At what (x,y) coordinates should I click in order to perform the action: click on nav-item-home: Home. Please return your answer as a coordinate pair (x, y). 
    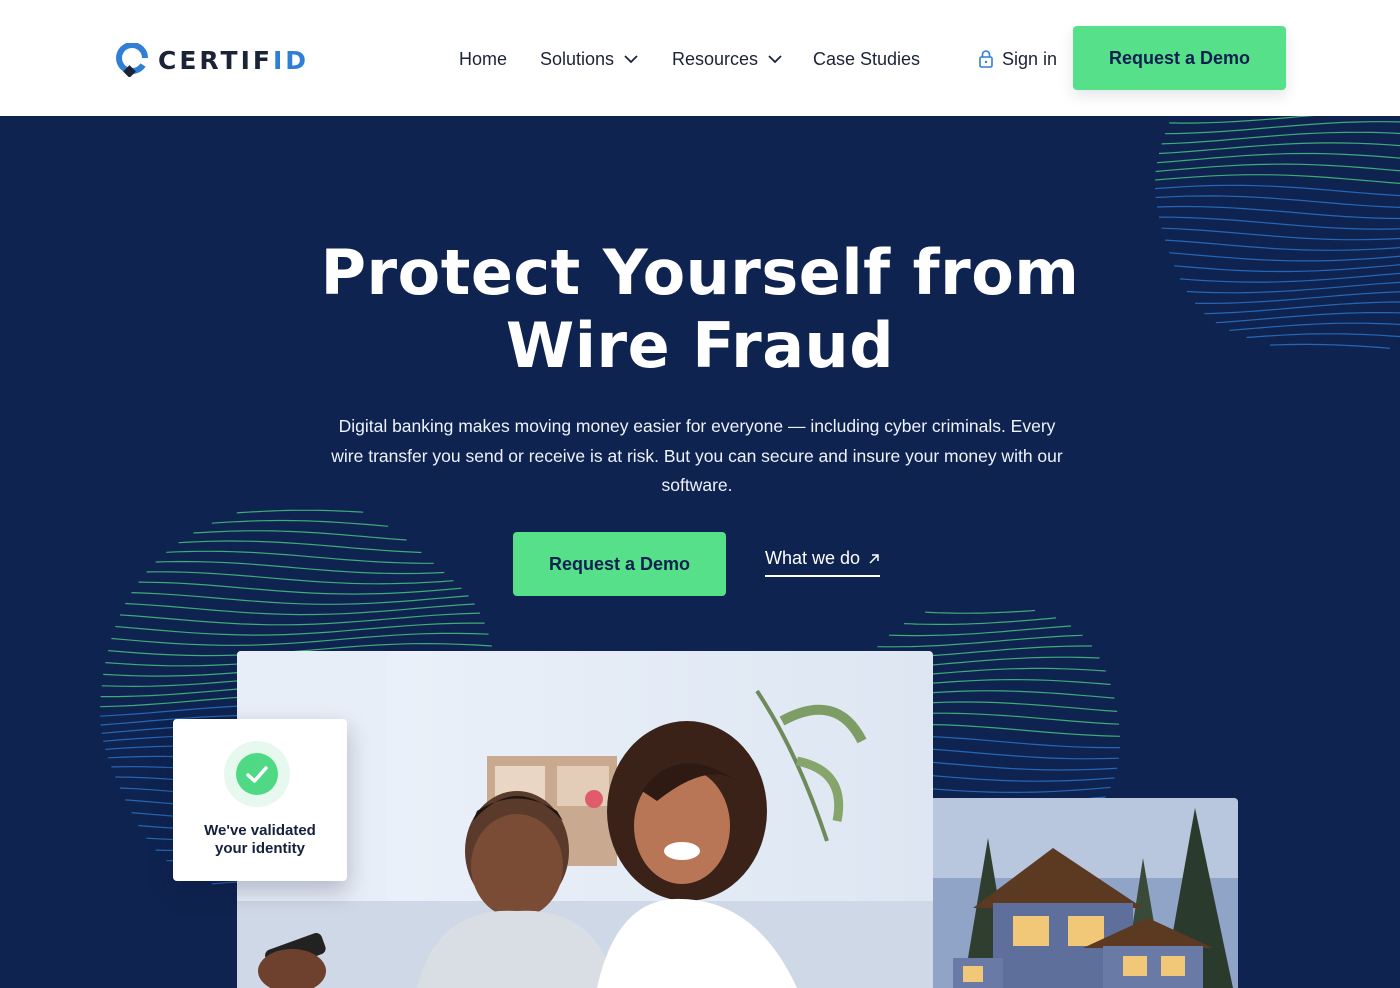
    Looking at the image, I should click on (499, 59).